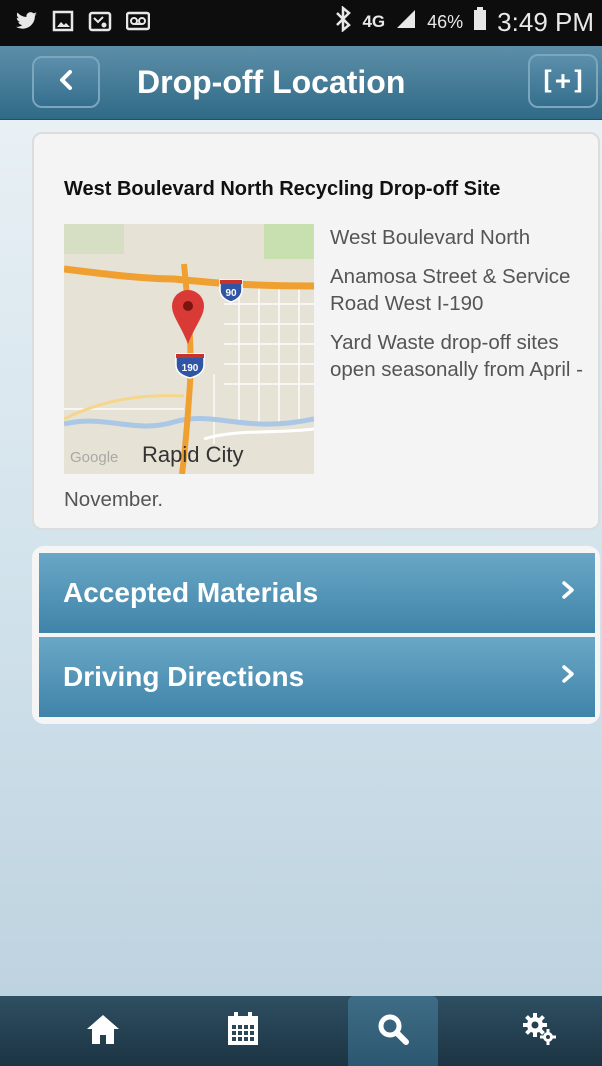 The width and height of the screenshot is (602, 1066). Describe the element at coordinates (545, 21) in the screenshot. I see `clock: 3:49 PM` at that location.